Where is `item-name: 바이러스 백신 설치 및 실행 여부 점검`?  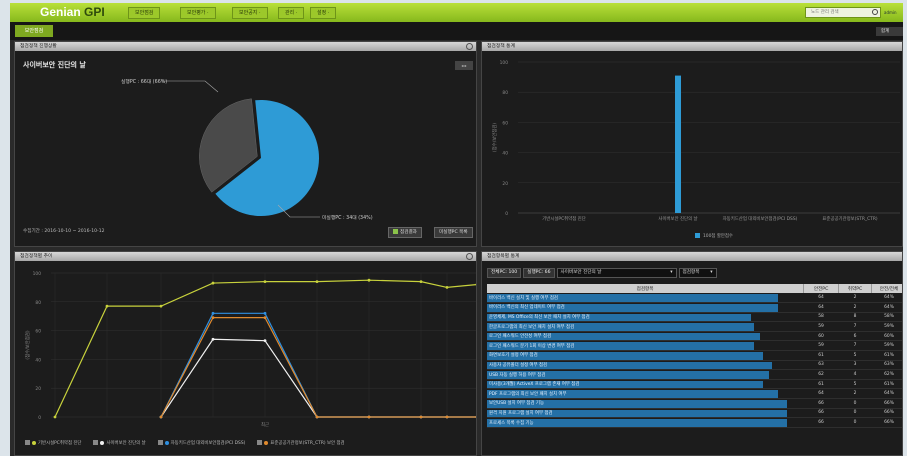 item-name: 바이러스 백신 설치 및 실행 여부 점검 is located at coordinates (523, 298).